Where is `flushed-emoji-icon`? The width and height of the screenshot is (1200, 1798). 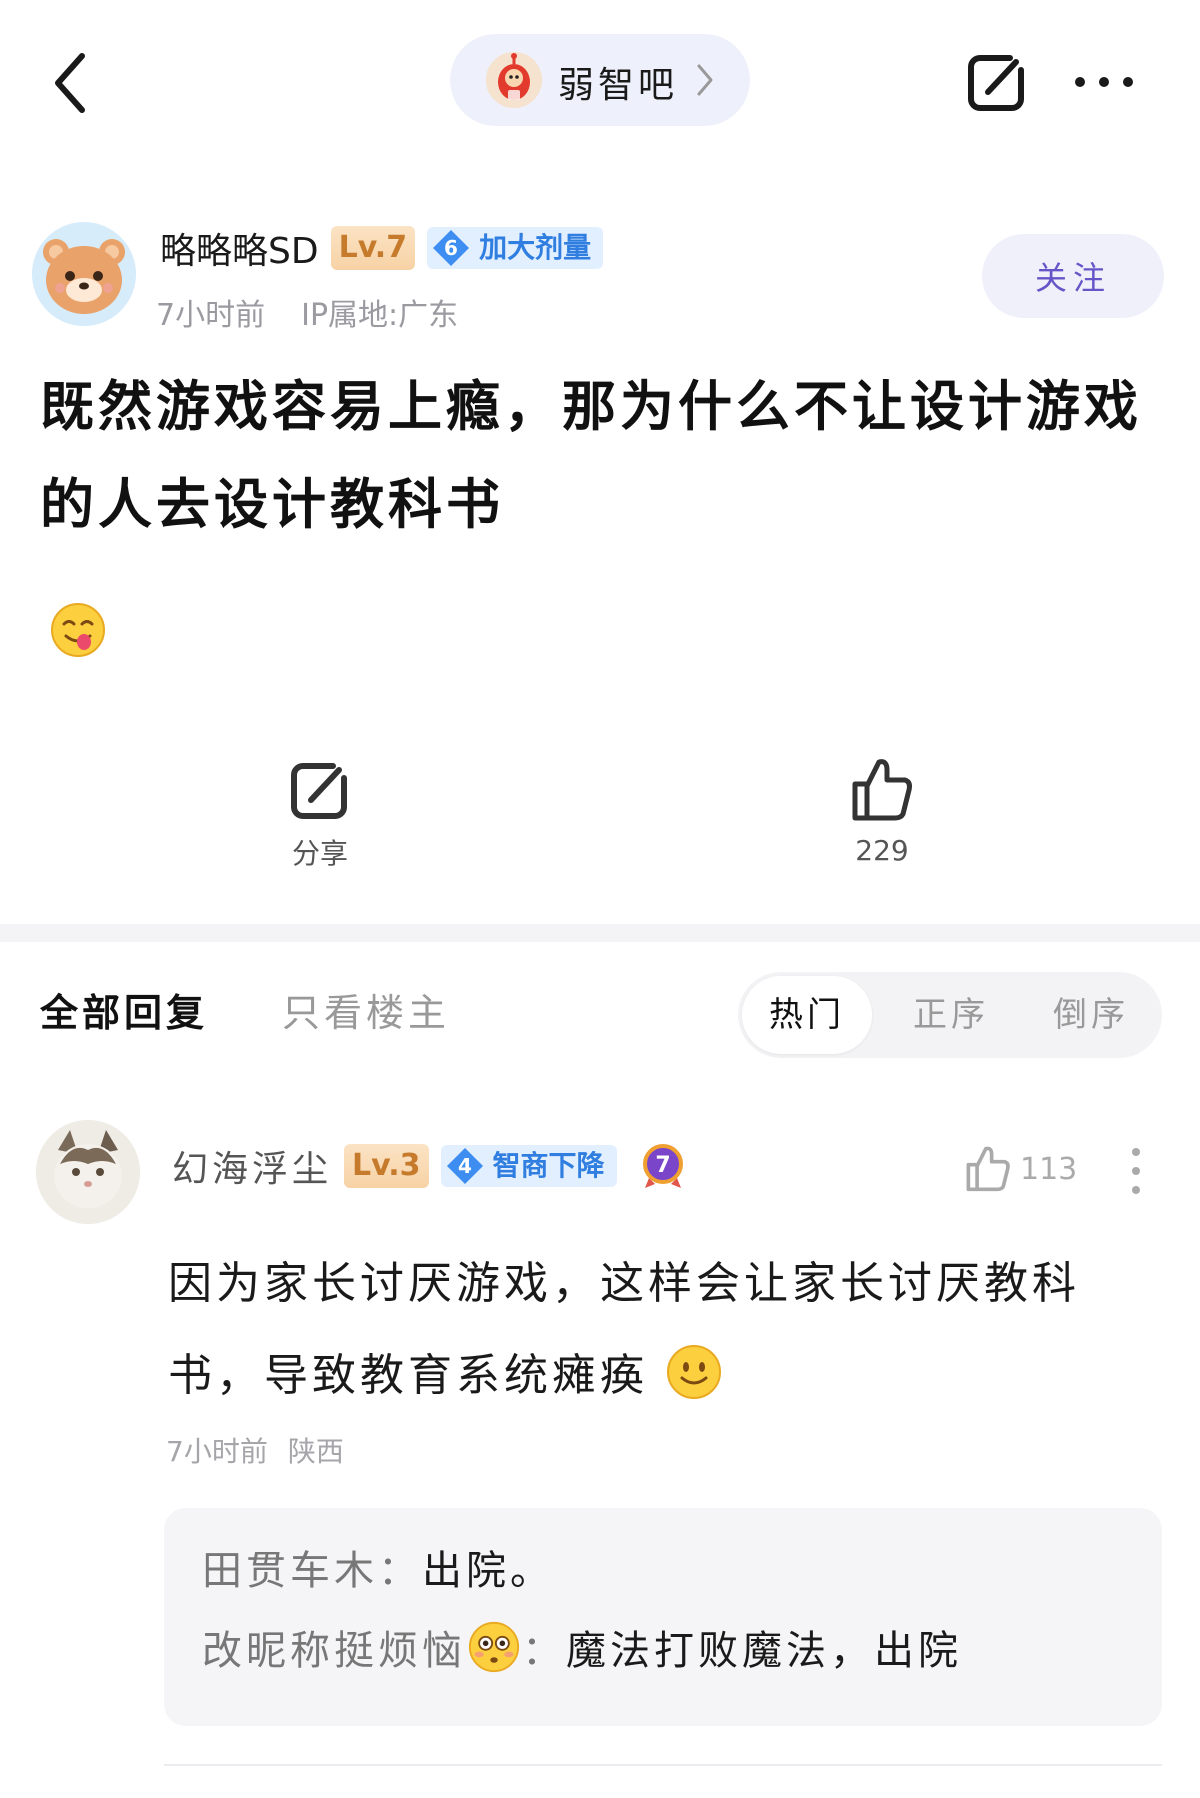
flushed-emoji-icon is located at coordinates (494, 1647).